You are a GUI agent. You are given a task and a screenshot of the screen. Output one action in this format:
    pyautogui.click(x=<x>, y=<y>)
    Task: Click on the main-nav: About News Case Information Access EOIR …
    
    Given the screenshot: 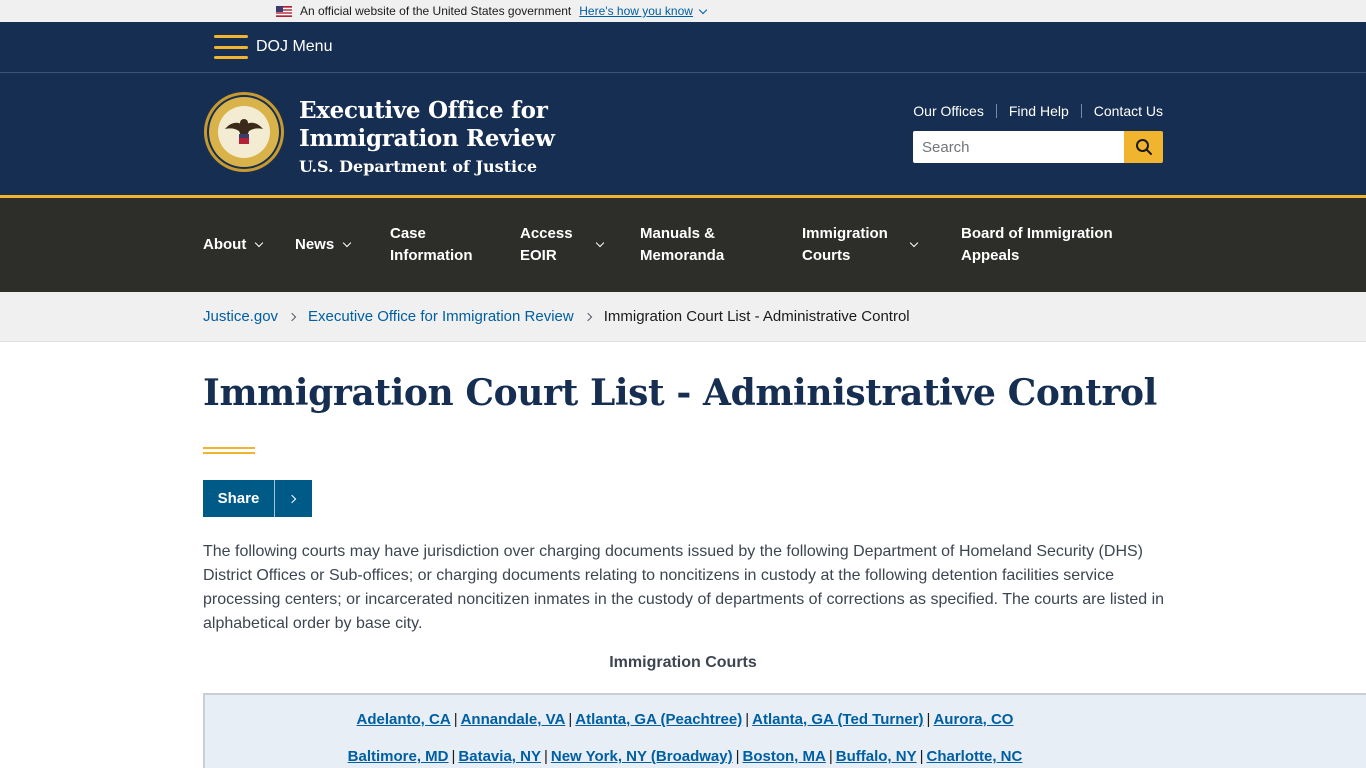 What is the action you would take?
    pyautogui.click(x=683, y=245)
    